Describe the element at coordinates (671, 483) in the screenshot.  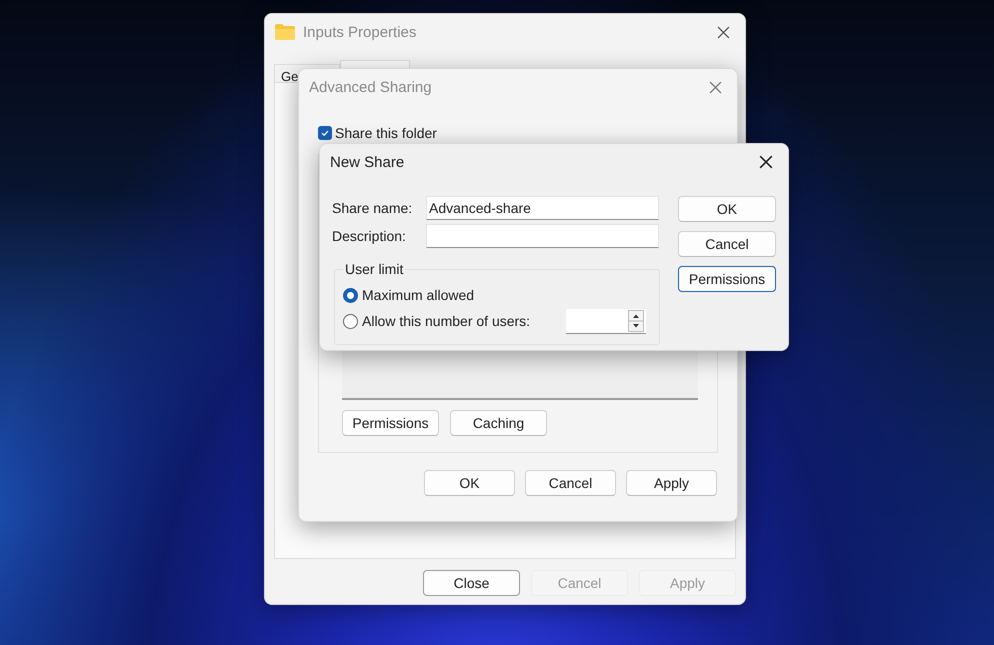
I see `dialog-button: Apply` at that location.